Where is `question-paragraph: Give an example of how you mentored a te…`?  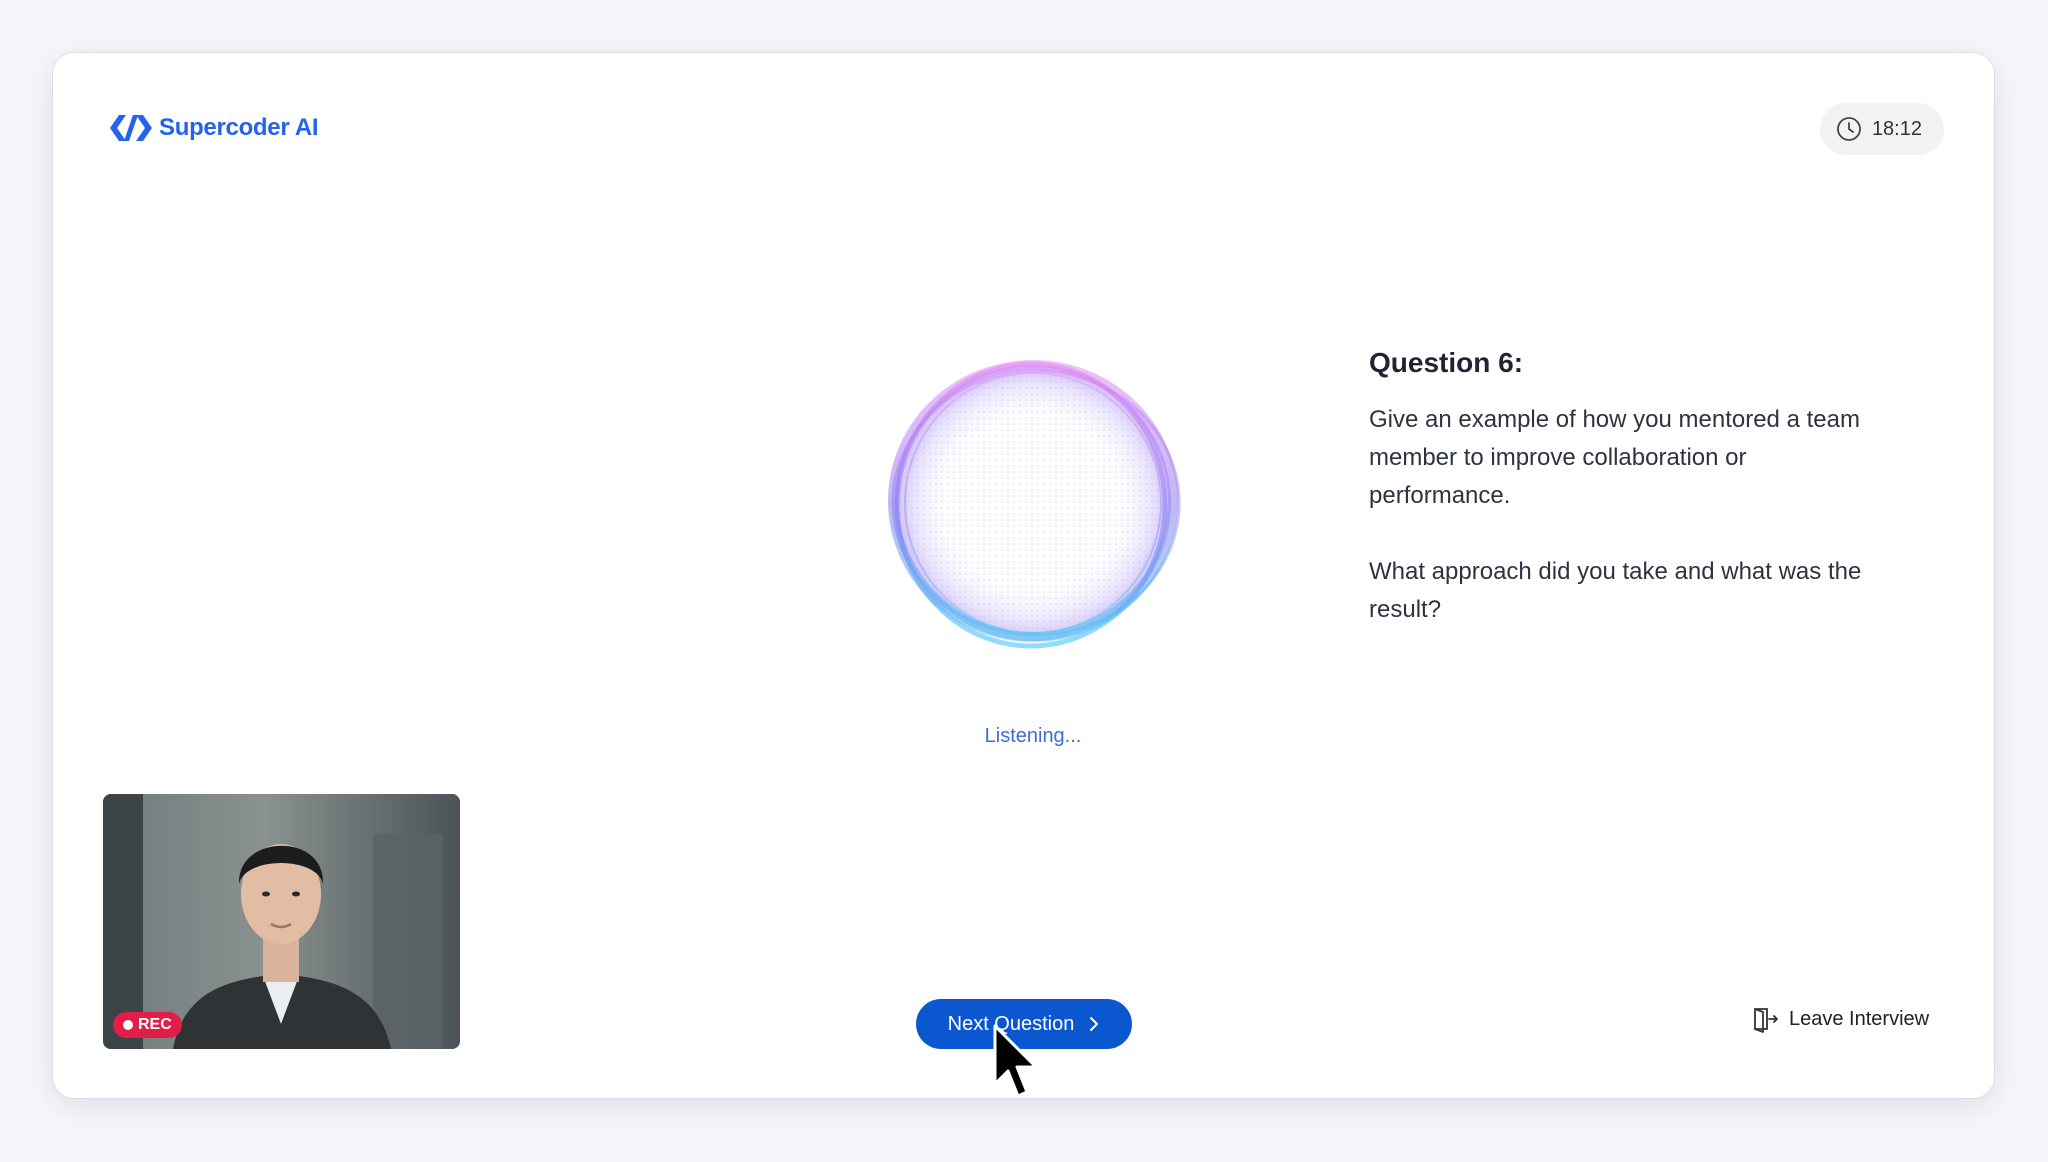
question-paragraph: Give an example of how you mentored a te… is located at coordinates (1614, 457).